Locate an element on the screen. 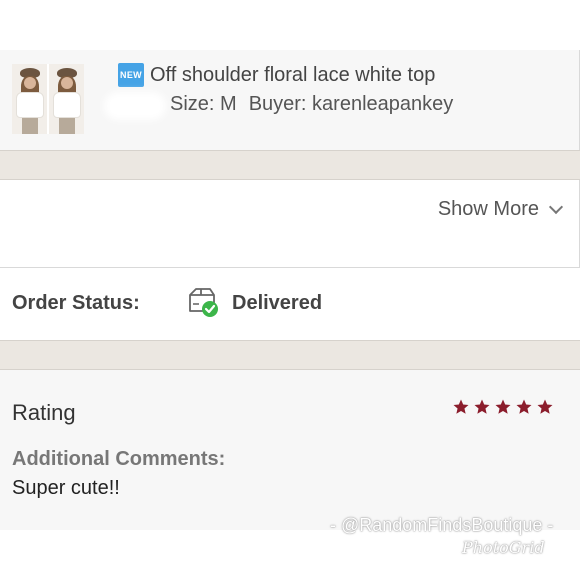 This screenshot has height=580, width=580. item-meta: Size: M Buyer: karenleapankey is located at coordinates (311, 104).